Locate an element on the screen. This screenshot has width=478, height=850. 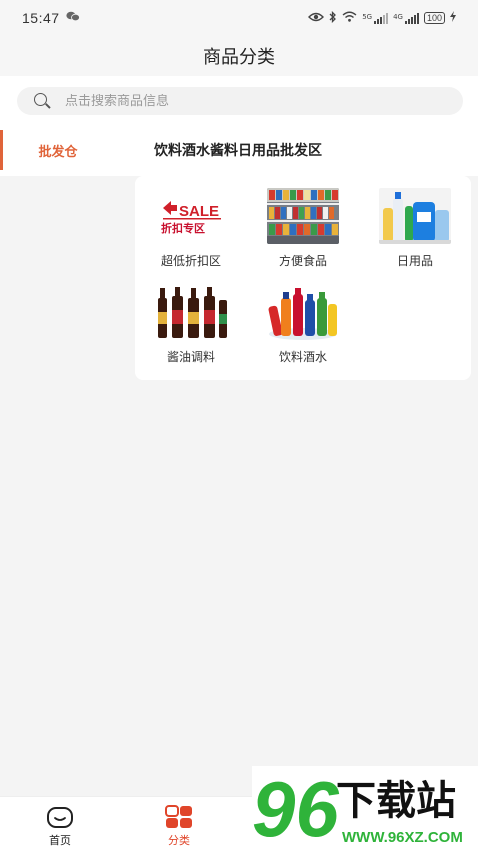
category-item-drinks: 饮料酒水 is located at coordinates (303, 320).